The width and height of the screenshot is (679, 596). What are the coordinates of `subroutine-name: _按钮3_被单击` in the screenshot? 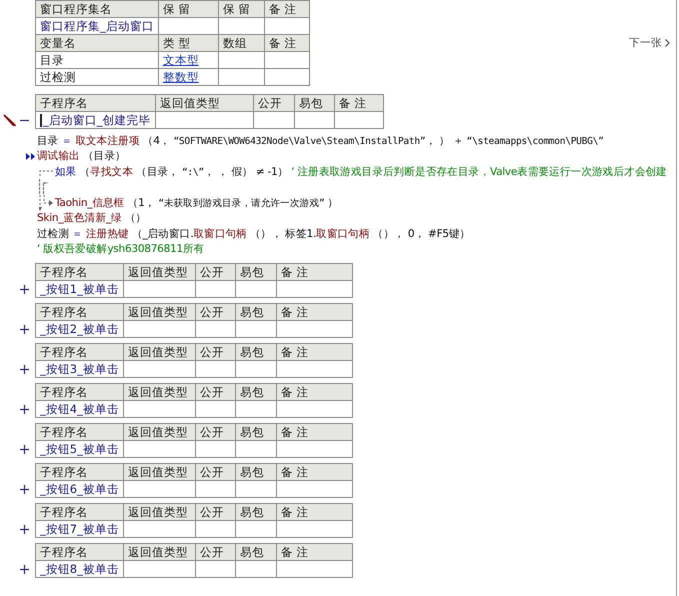 It's located at (80, 369).